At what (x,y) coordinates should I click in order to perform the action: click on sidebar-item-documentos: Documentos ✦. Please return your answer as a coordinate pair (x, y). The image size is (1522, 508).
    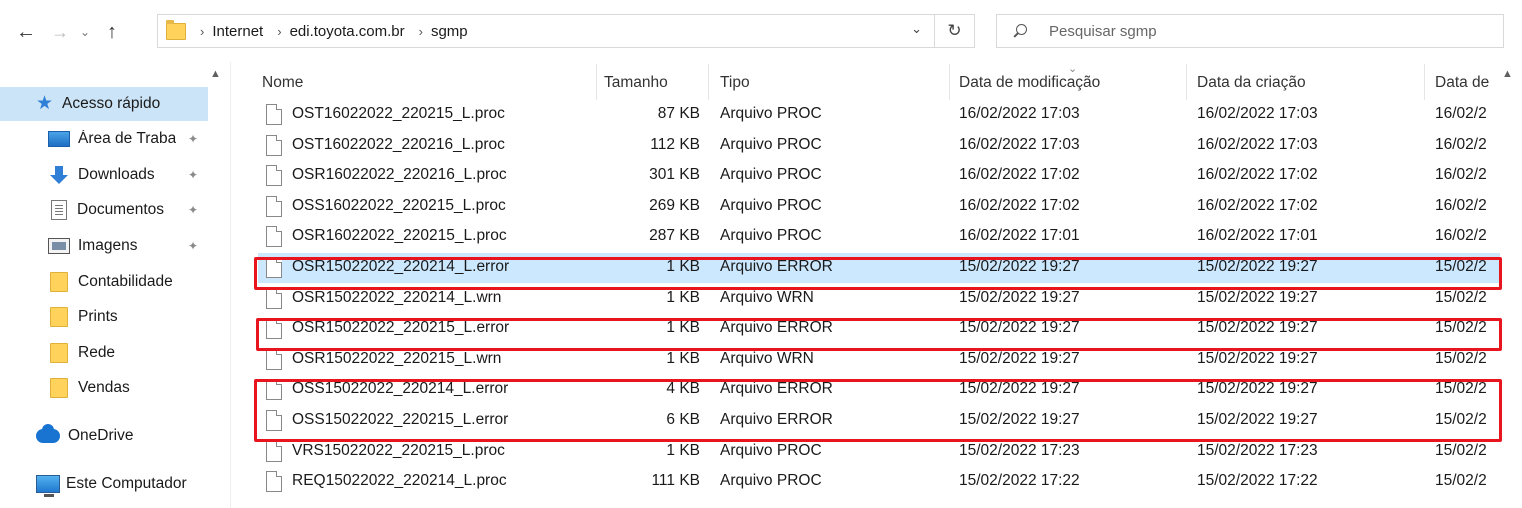
    Looking at the image, I should click on (104, 210).